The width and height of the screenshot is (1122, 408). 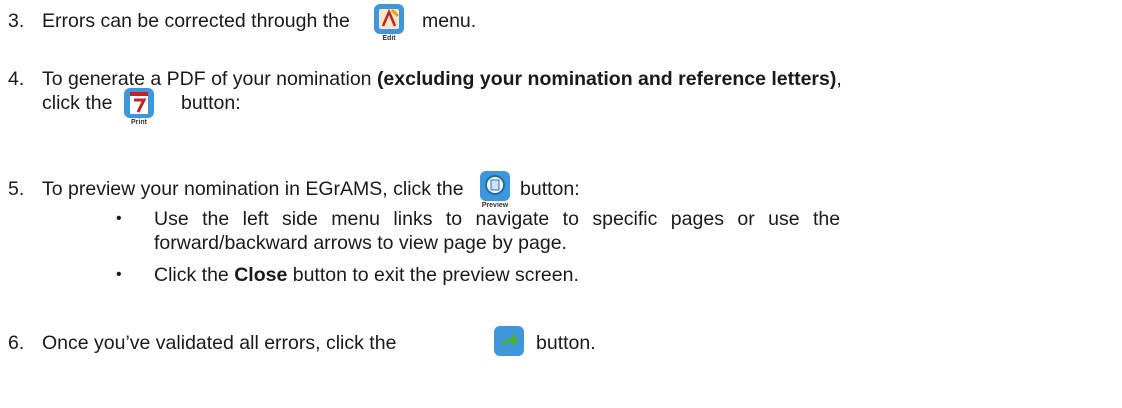 What do you see at coordinates (77, 103) in the screenshot?
I see `item-text-line2: click the` at bounding box center [77, 103].